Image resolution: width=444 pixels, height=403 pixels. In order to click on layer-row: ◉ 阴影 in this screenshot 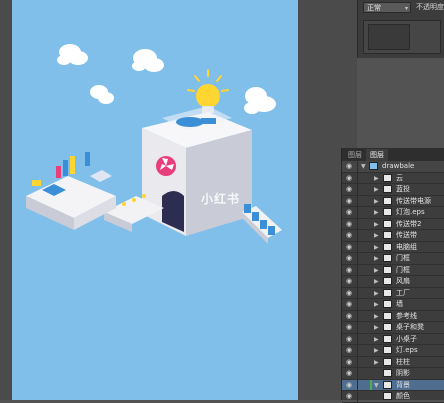, I will do `click(393, 374)`.